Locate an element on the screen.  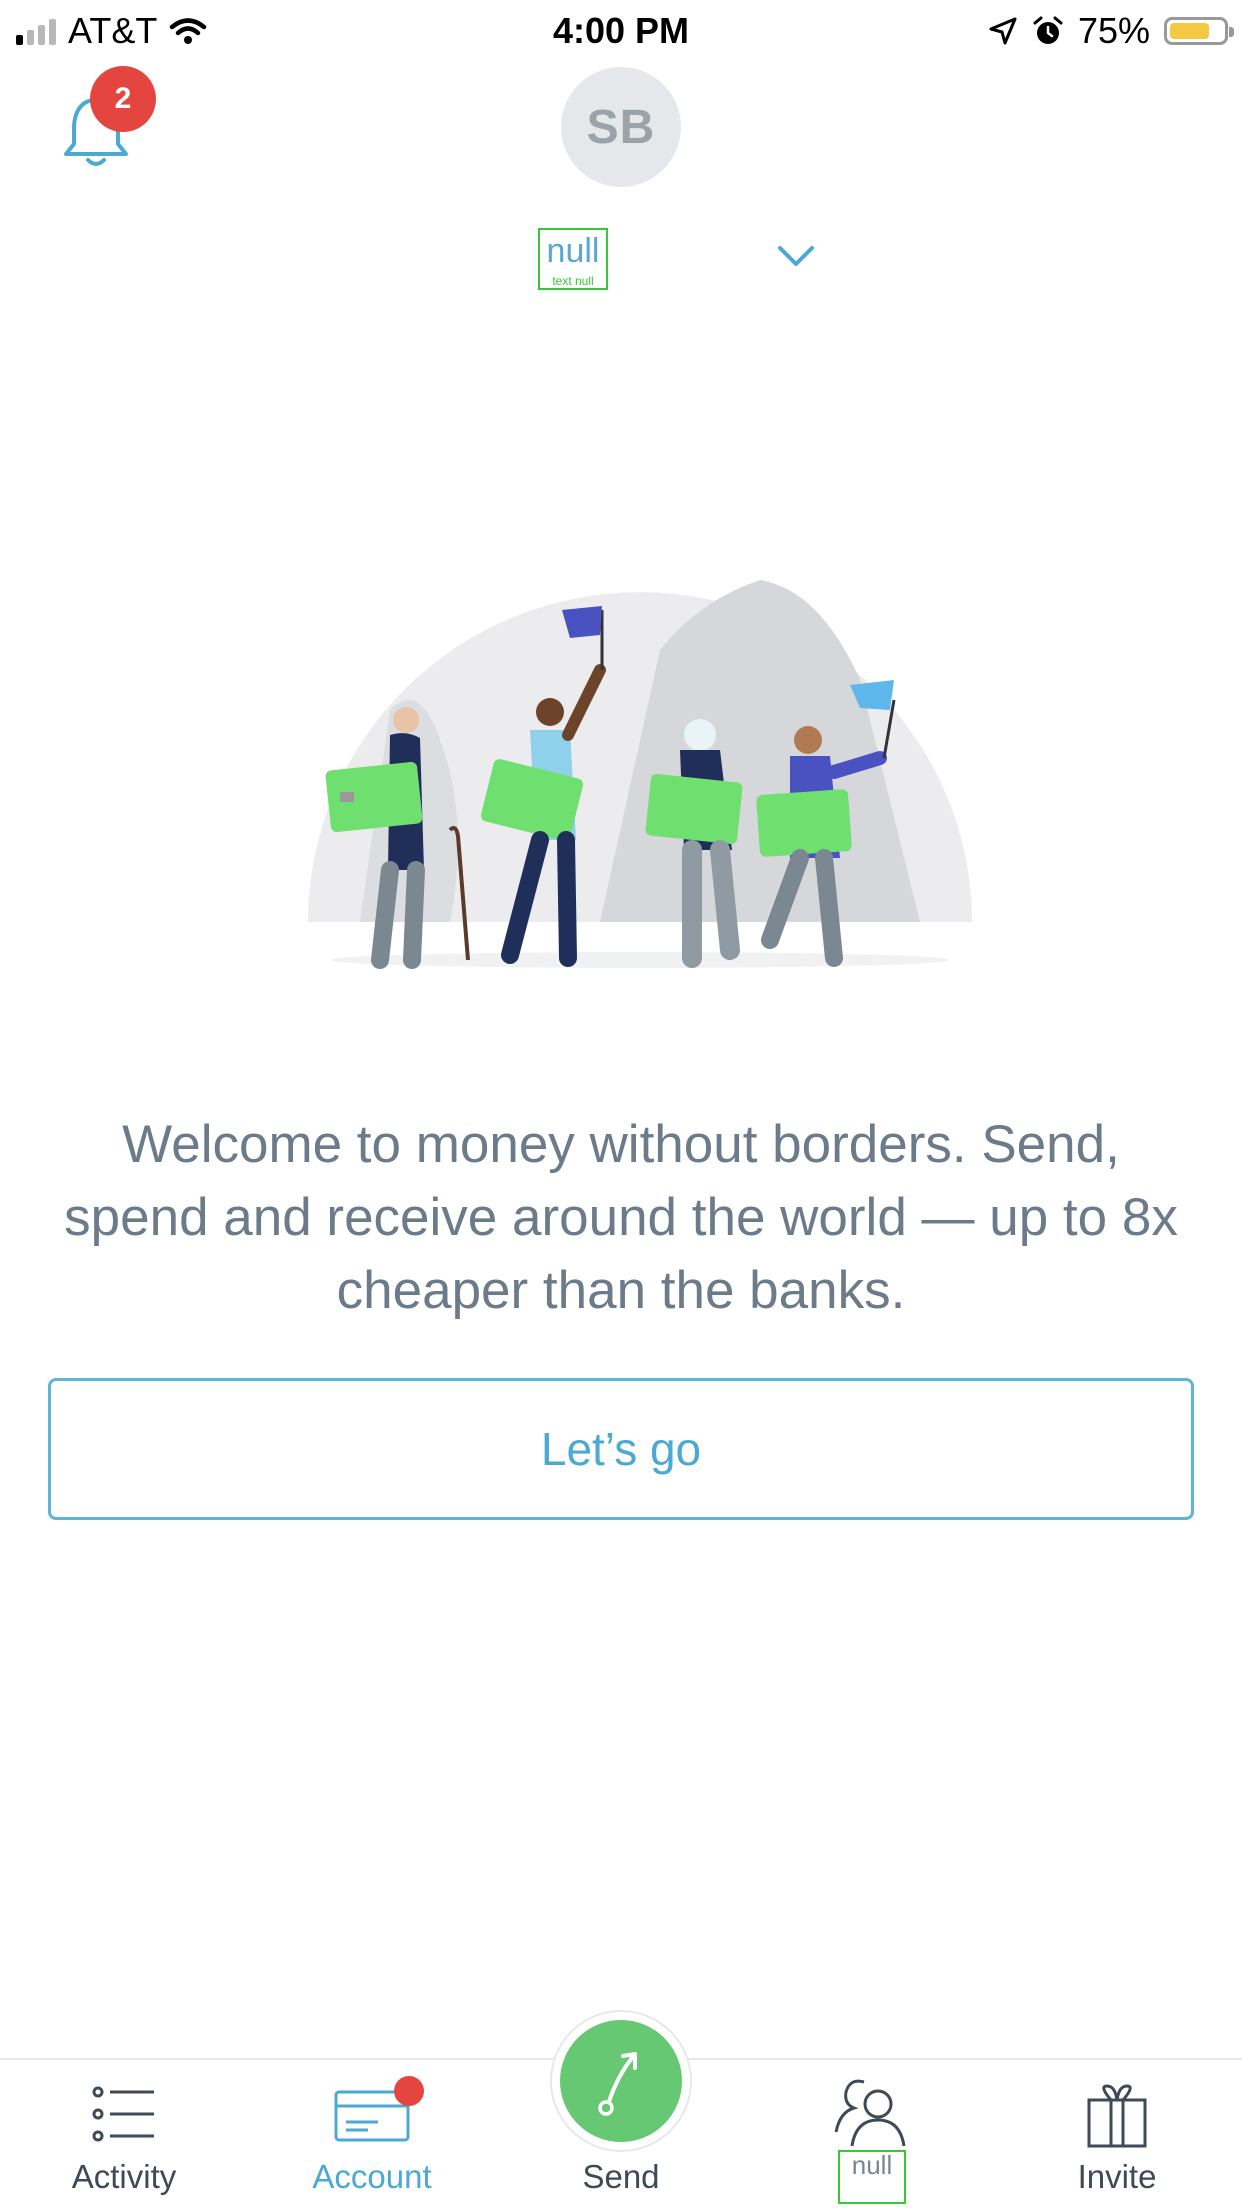
send-button is located at coordinates (621, 2081).